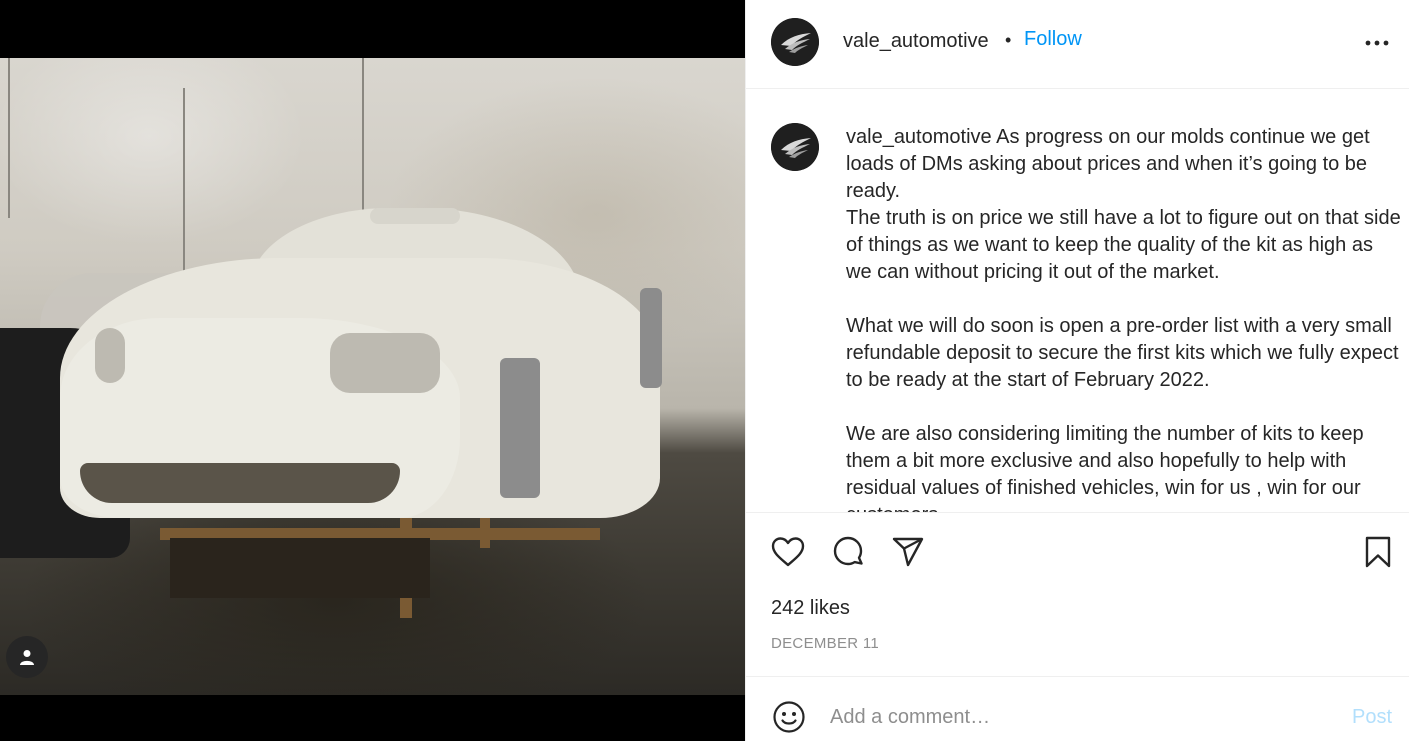 The width and height of the screenshot is (1409, 741). Describe the element at coordinates (908, 552) in the screenshot. I see `paper-plane-icon` at that location.